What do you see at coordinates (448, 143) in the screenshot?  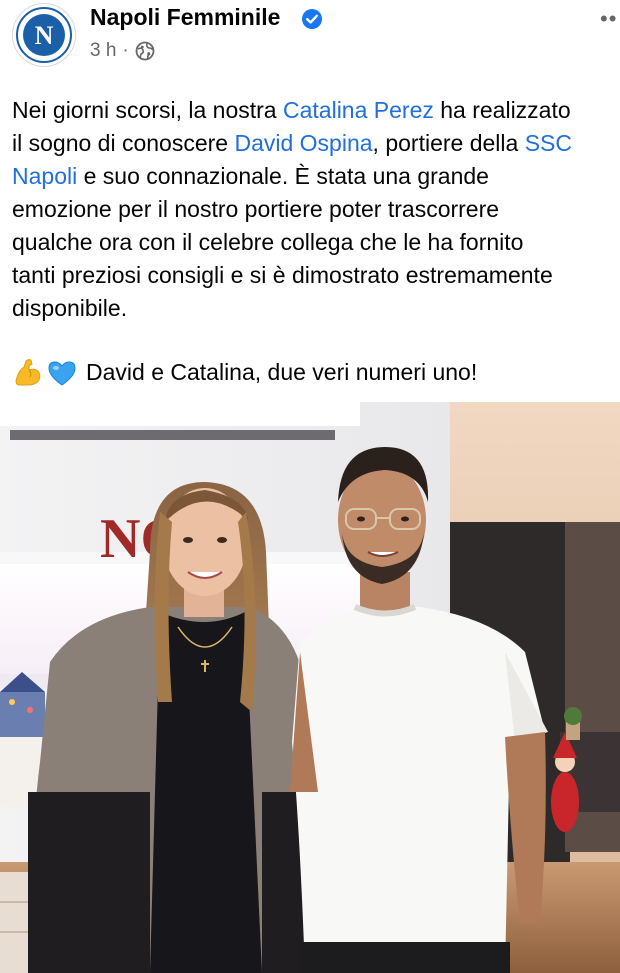 I see `post-text-segment: , portiere della` at bounding box center [448, 143].